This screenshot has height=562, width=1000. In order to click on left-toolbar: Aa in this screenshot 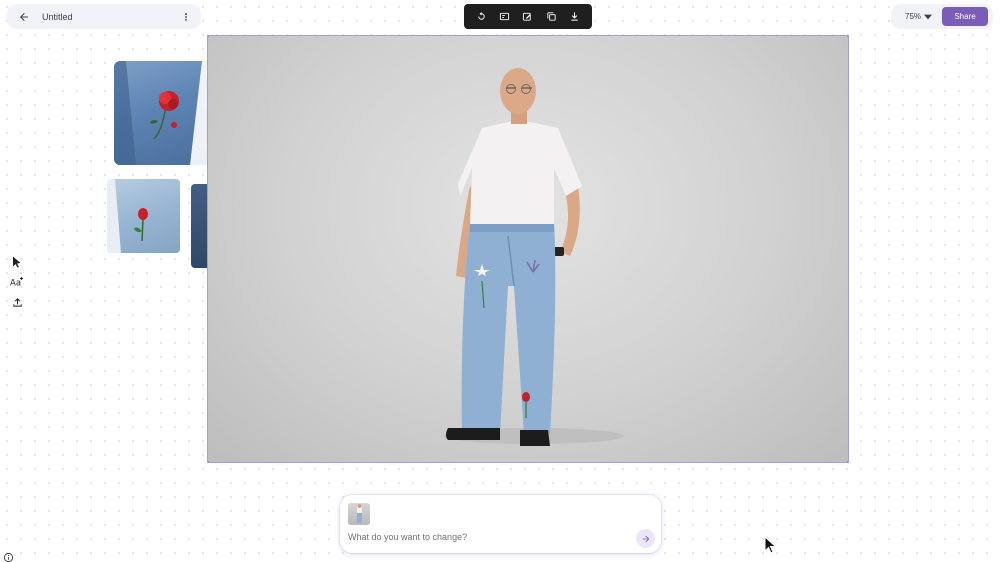, I will do `click(17, 282)`.